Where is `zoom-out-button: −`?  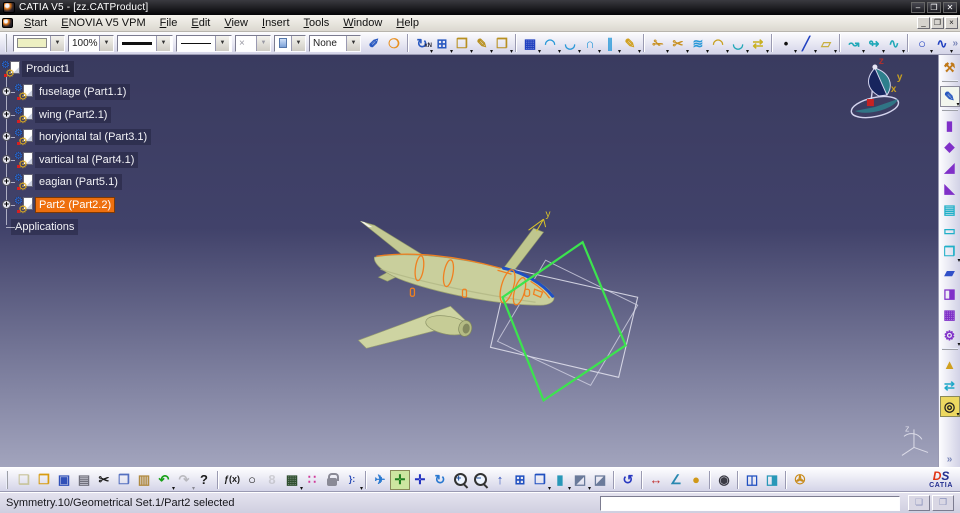 zoom-out-button: − is located at coordinates (480, 480).